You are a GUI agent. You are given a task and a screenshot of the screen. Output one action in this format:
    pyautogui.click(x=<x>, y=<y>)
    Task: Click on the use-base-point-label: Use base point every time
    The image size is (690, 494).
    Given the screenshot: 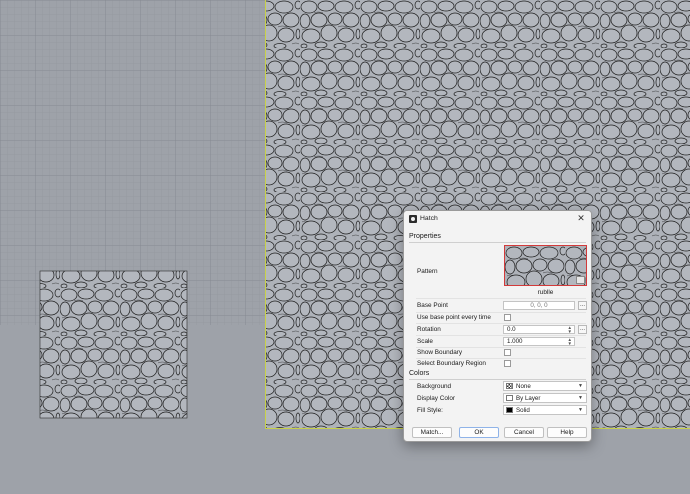 What is the action you would take?
    pyautogui.click(x=454, y=317)
    